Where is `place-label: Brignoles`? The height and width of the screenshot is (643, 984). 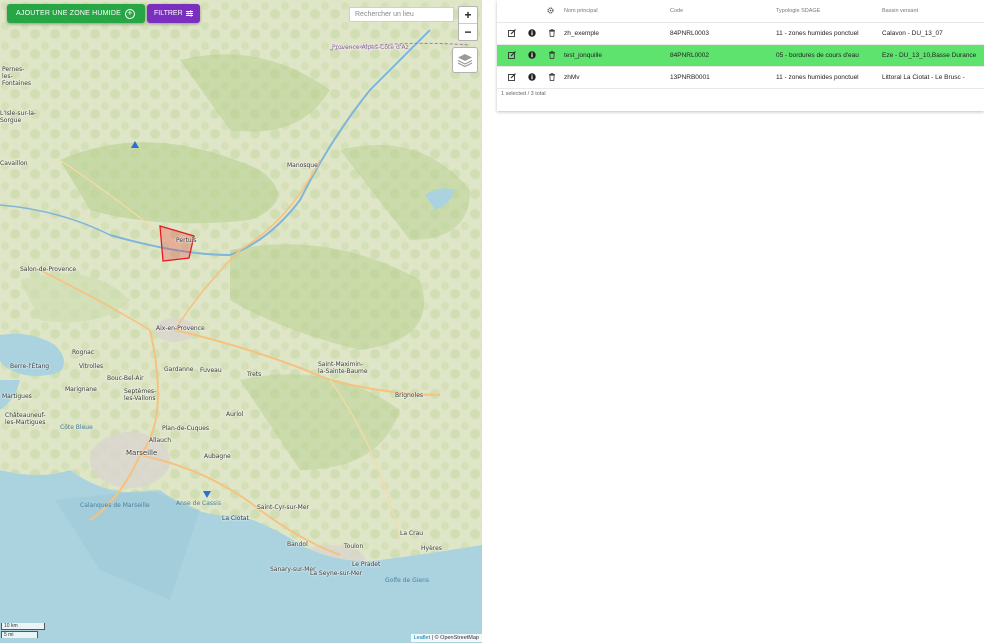
place-label: Brignoles is located at coordinates (409, 395).